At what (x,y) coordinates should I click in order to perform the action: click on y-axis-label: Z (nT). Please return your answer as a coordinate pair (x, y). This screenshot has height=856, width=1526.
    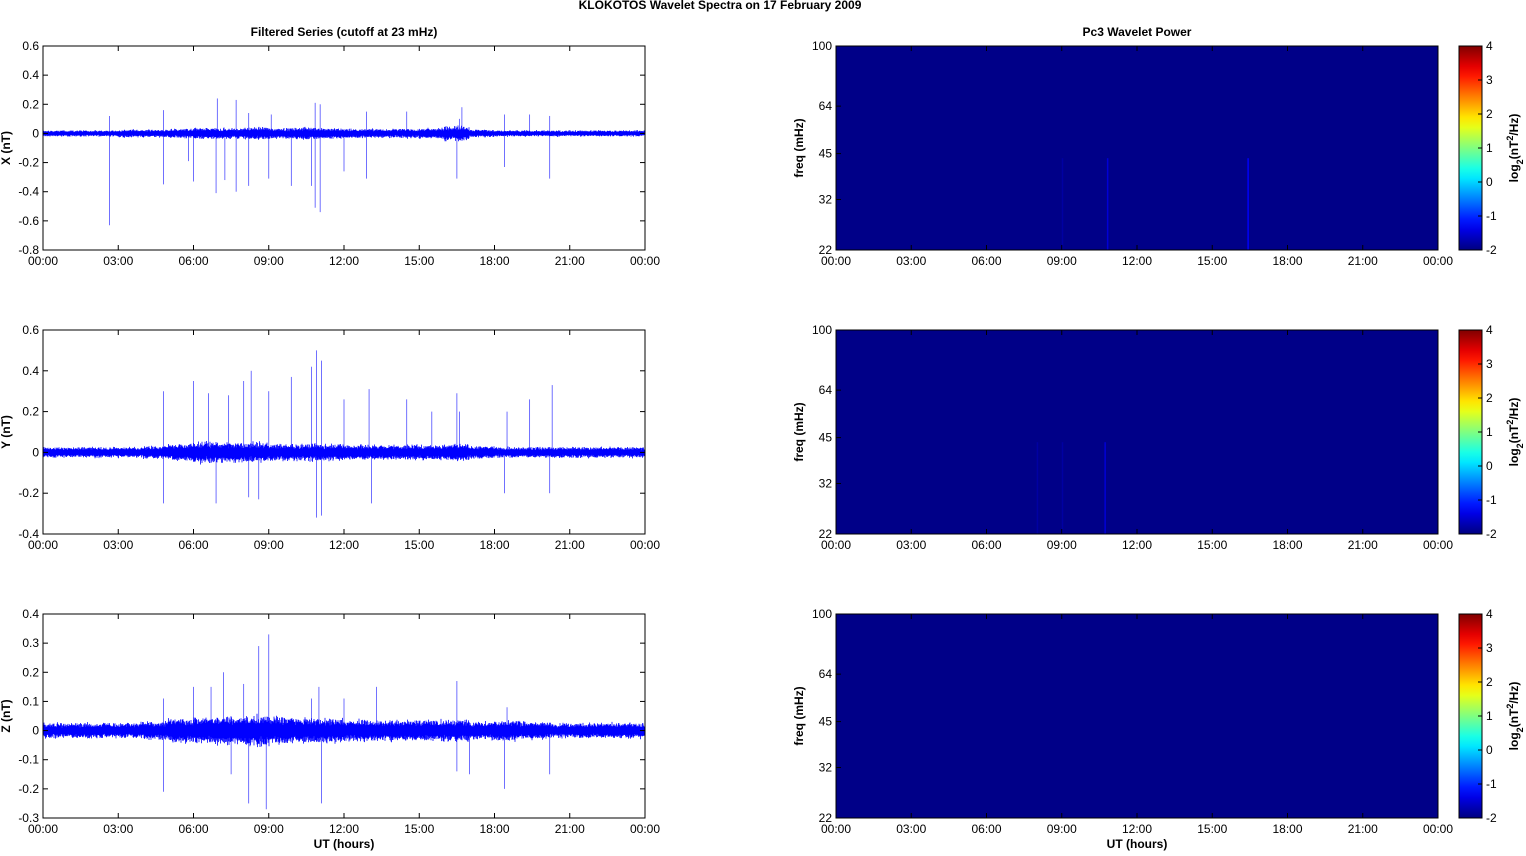
    Looking at the image, I should click on (6, 715).